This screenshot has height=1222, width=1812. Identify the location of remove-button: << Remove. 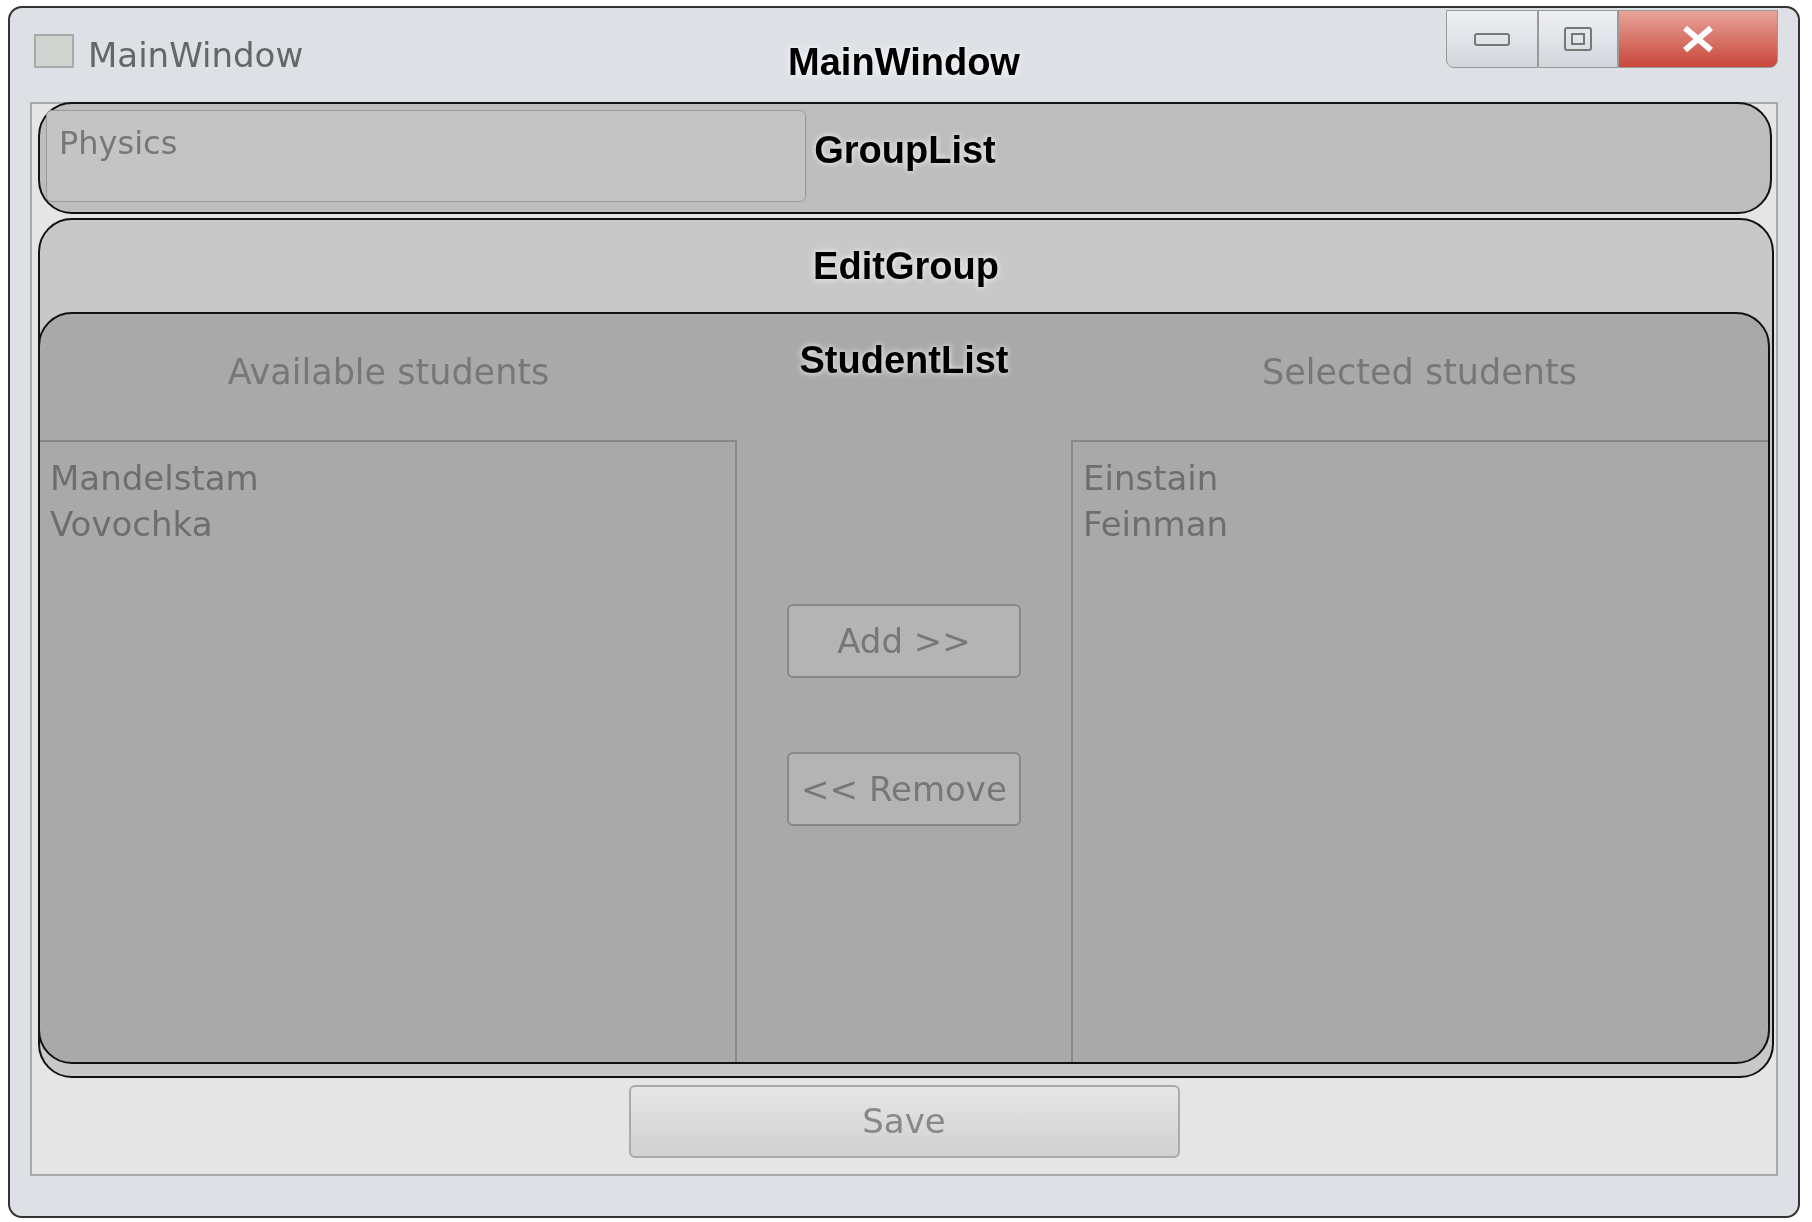
(904, 789).